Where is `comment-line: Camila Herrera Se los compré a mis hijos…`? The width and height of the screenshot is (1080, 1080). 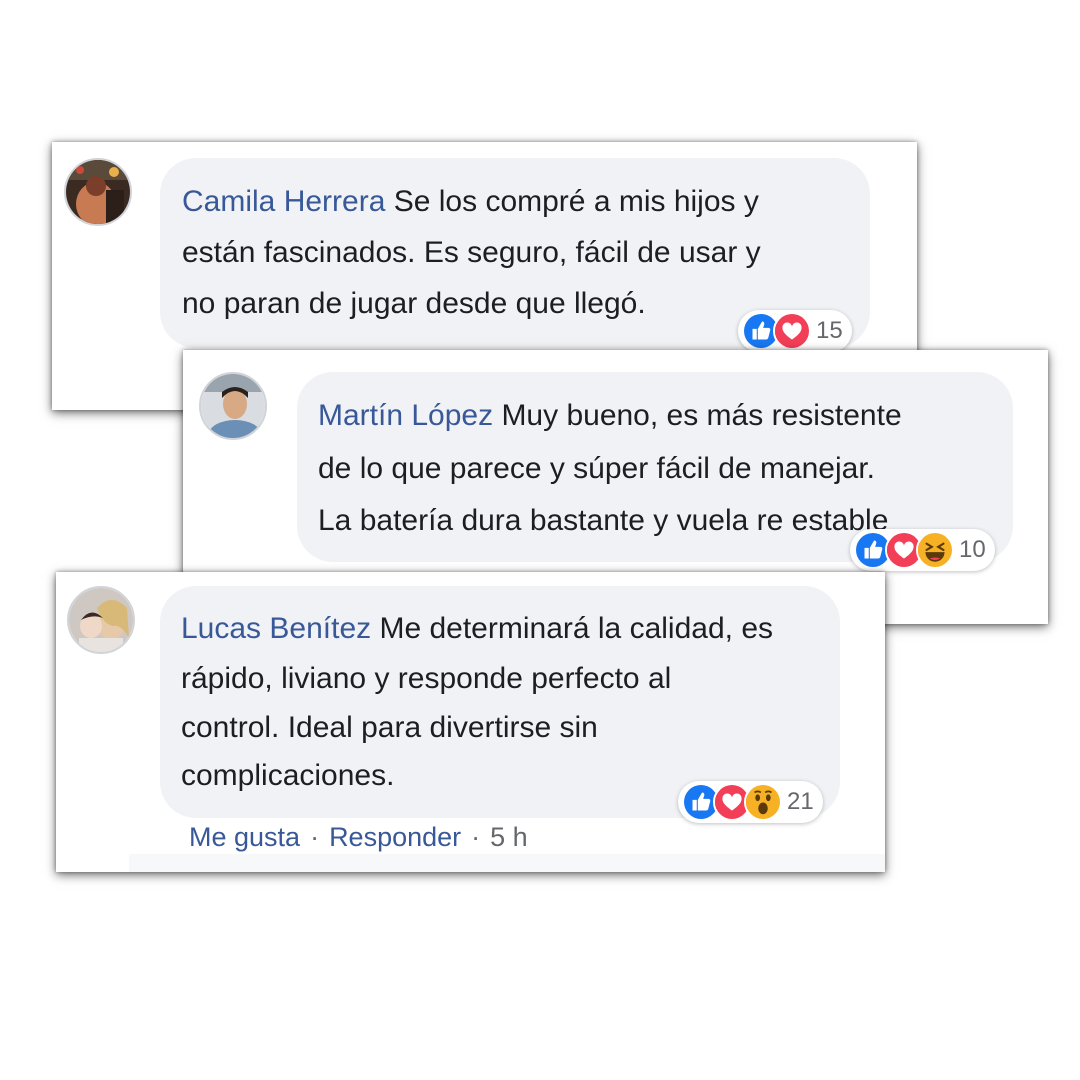
comment-line: Camila Herrera Se los compré a mis hijos… is located at coordinates (470, 201).